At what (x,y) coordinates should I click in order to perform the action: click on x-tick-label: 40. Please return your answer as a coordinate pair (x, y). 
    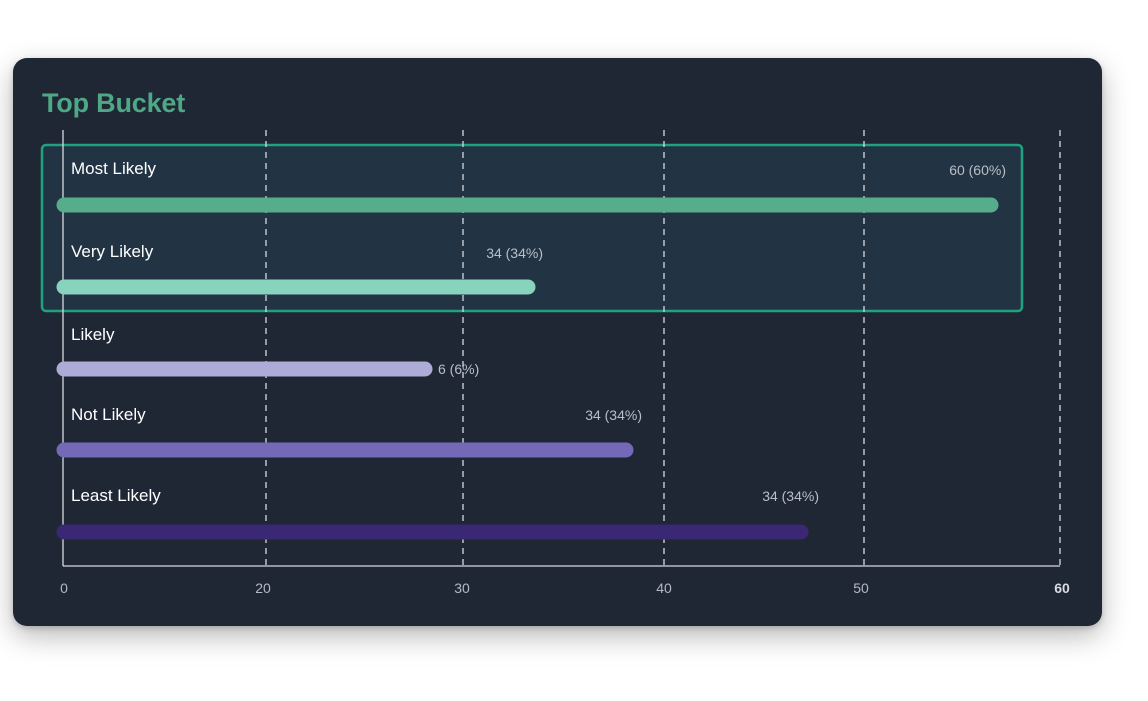
    Looking at the image, I should click on (664, 588).